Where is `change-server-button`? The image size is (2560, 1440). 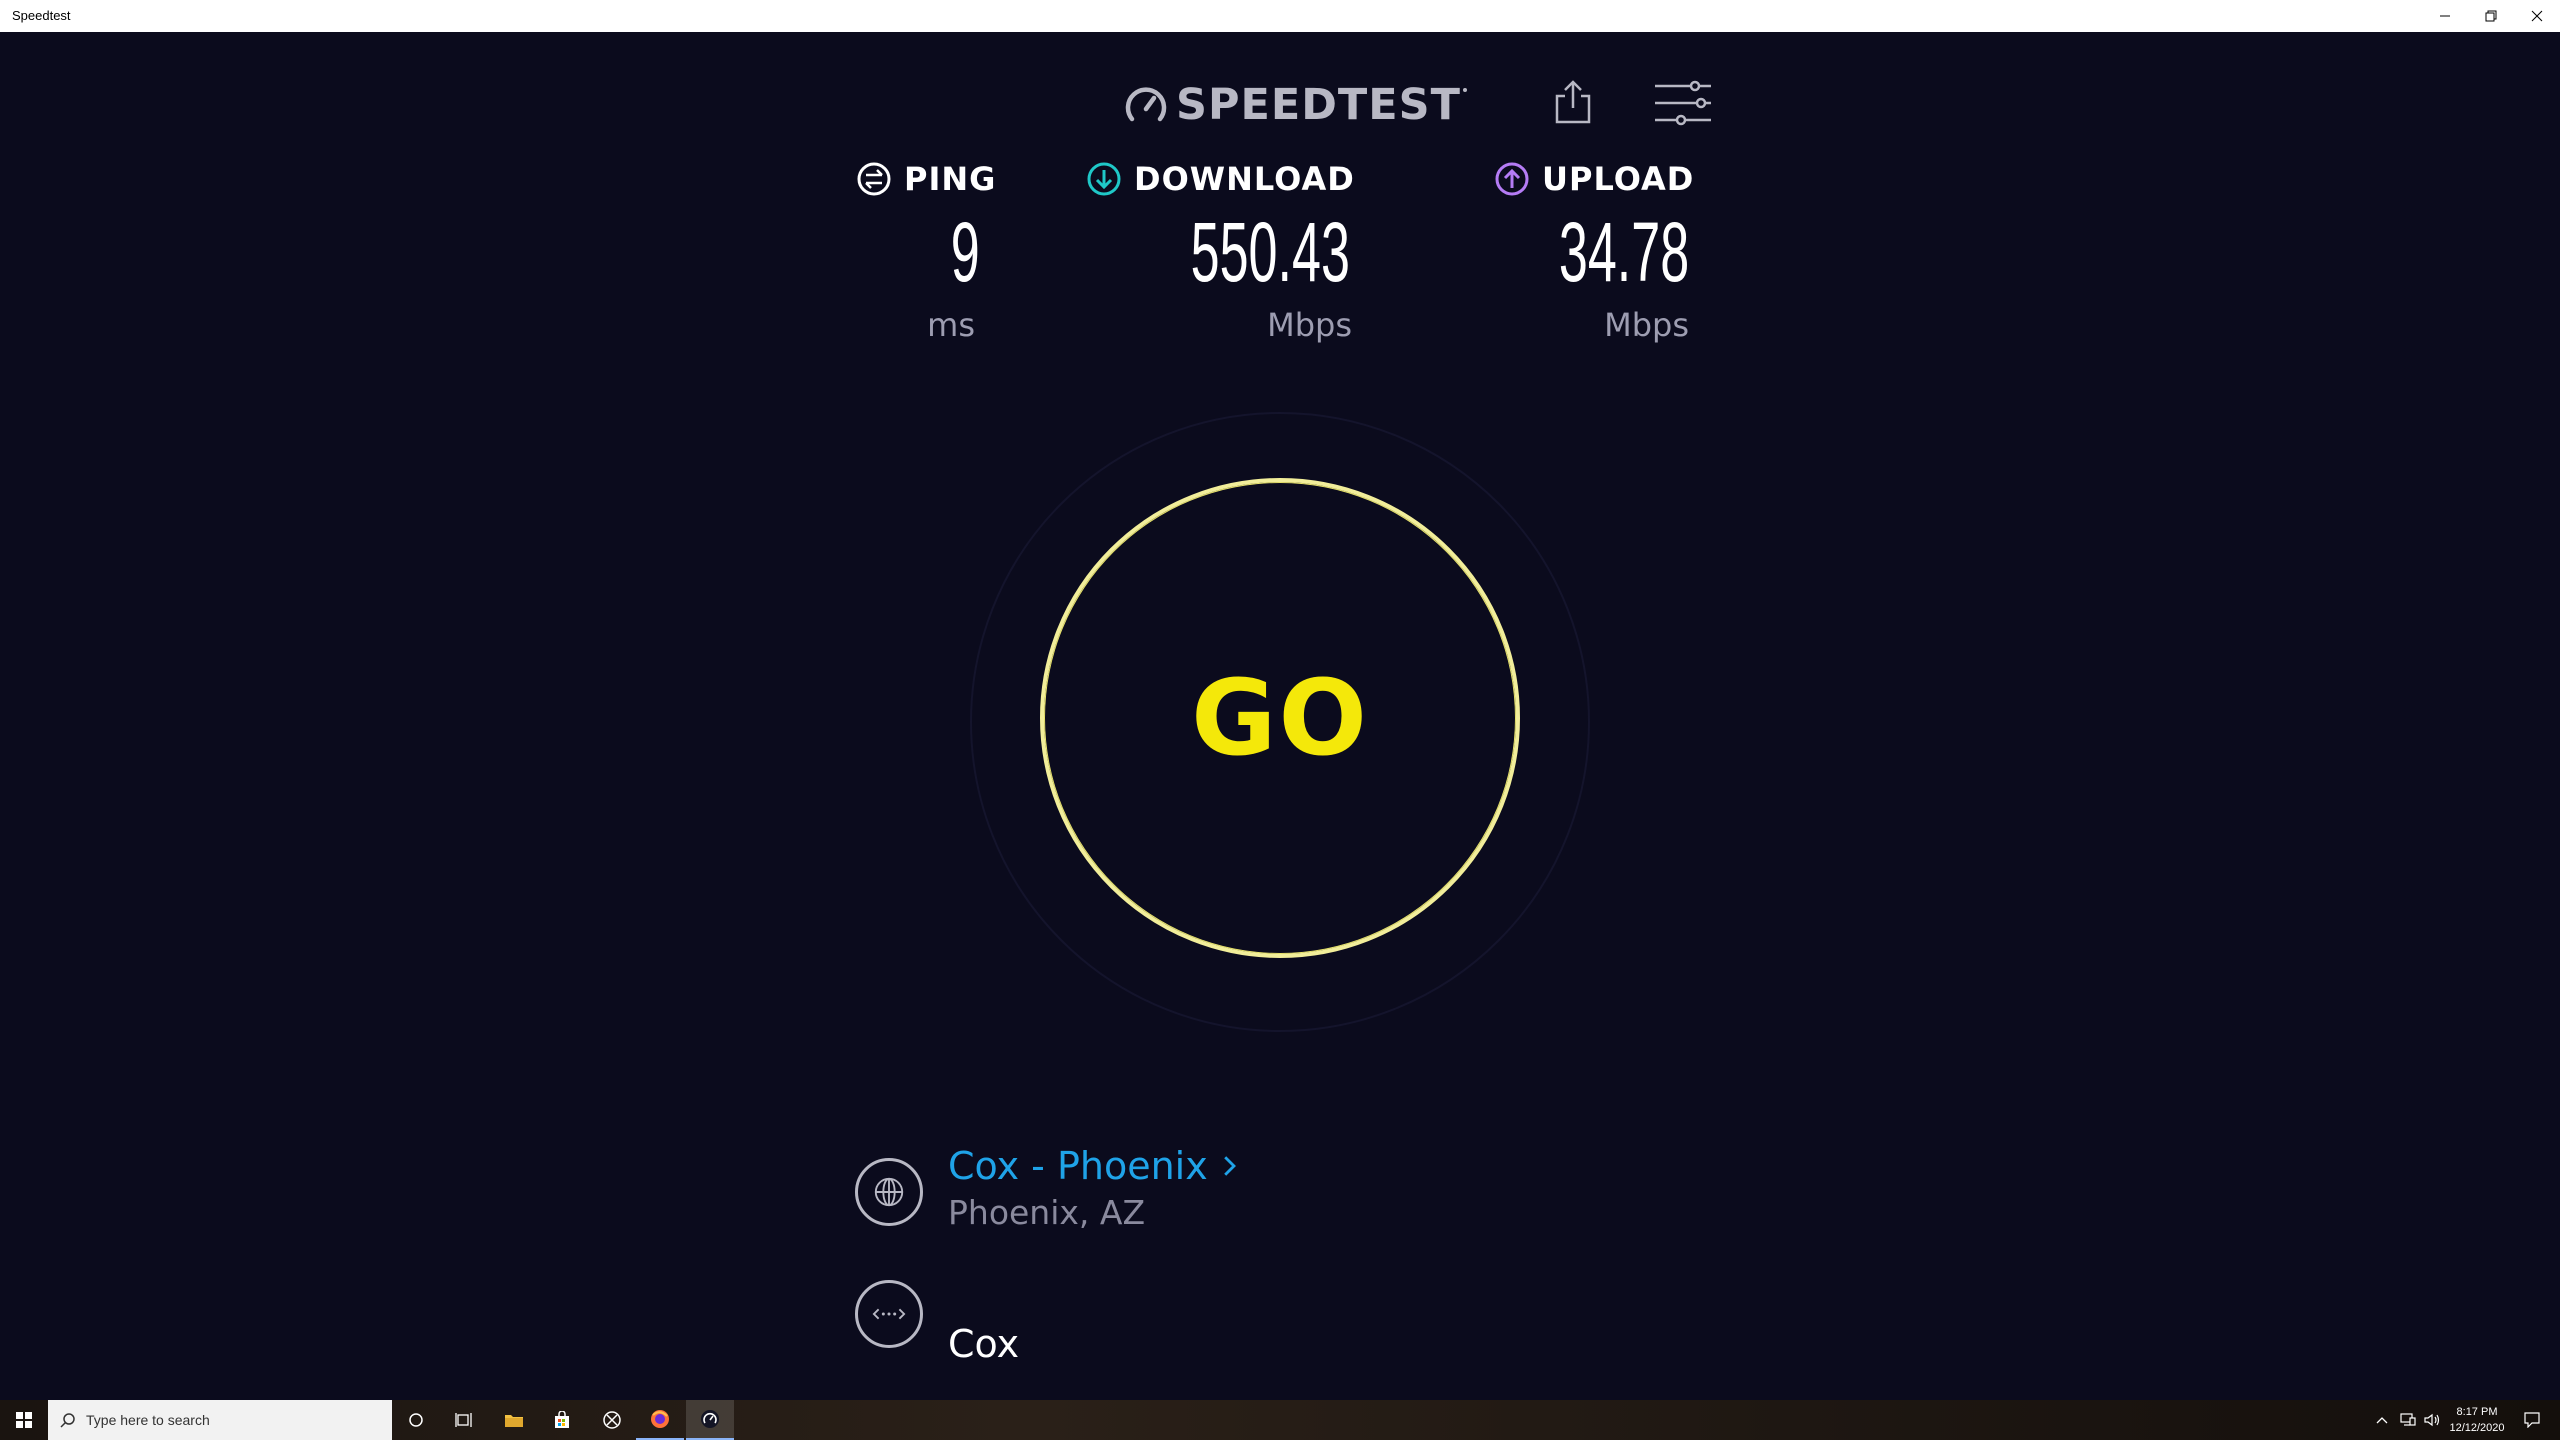 change-server-button is located at coordinates (889, 1192).